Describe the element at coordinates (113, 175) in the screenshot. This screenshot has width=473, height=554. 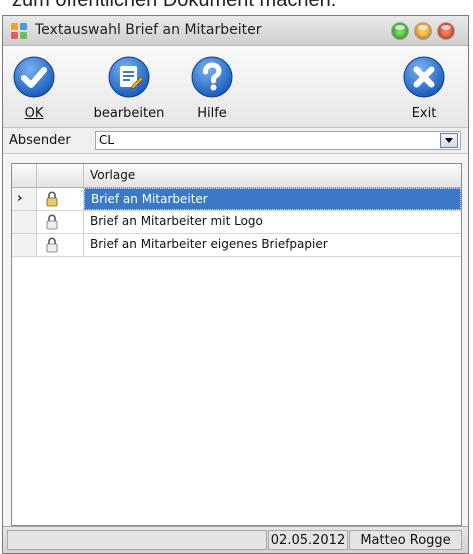
I see `header-vorlage-label: Vorlage` at that location.